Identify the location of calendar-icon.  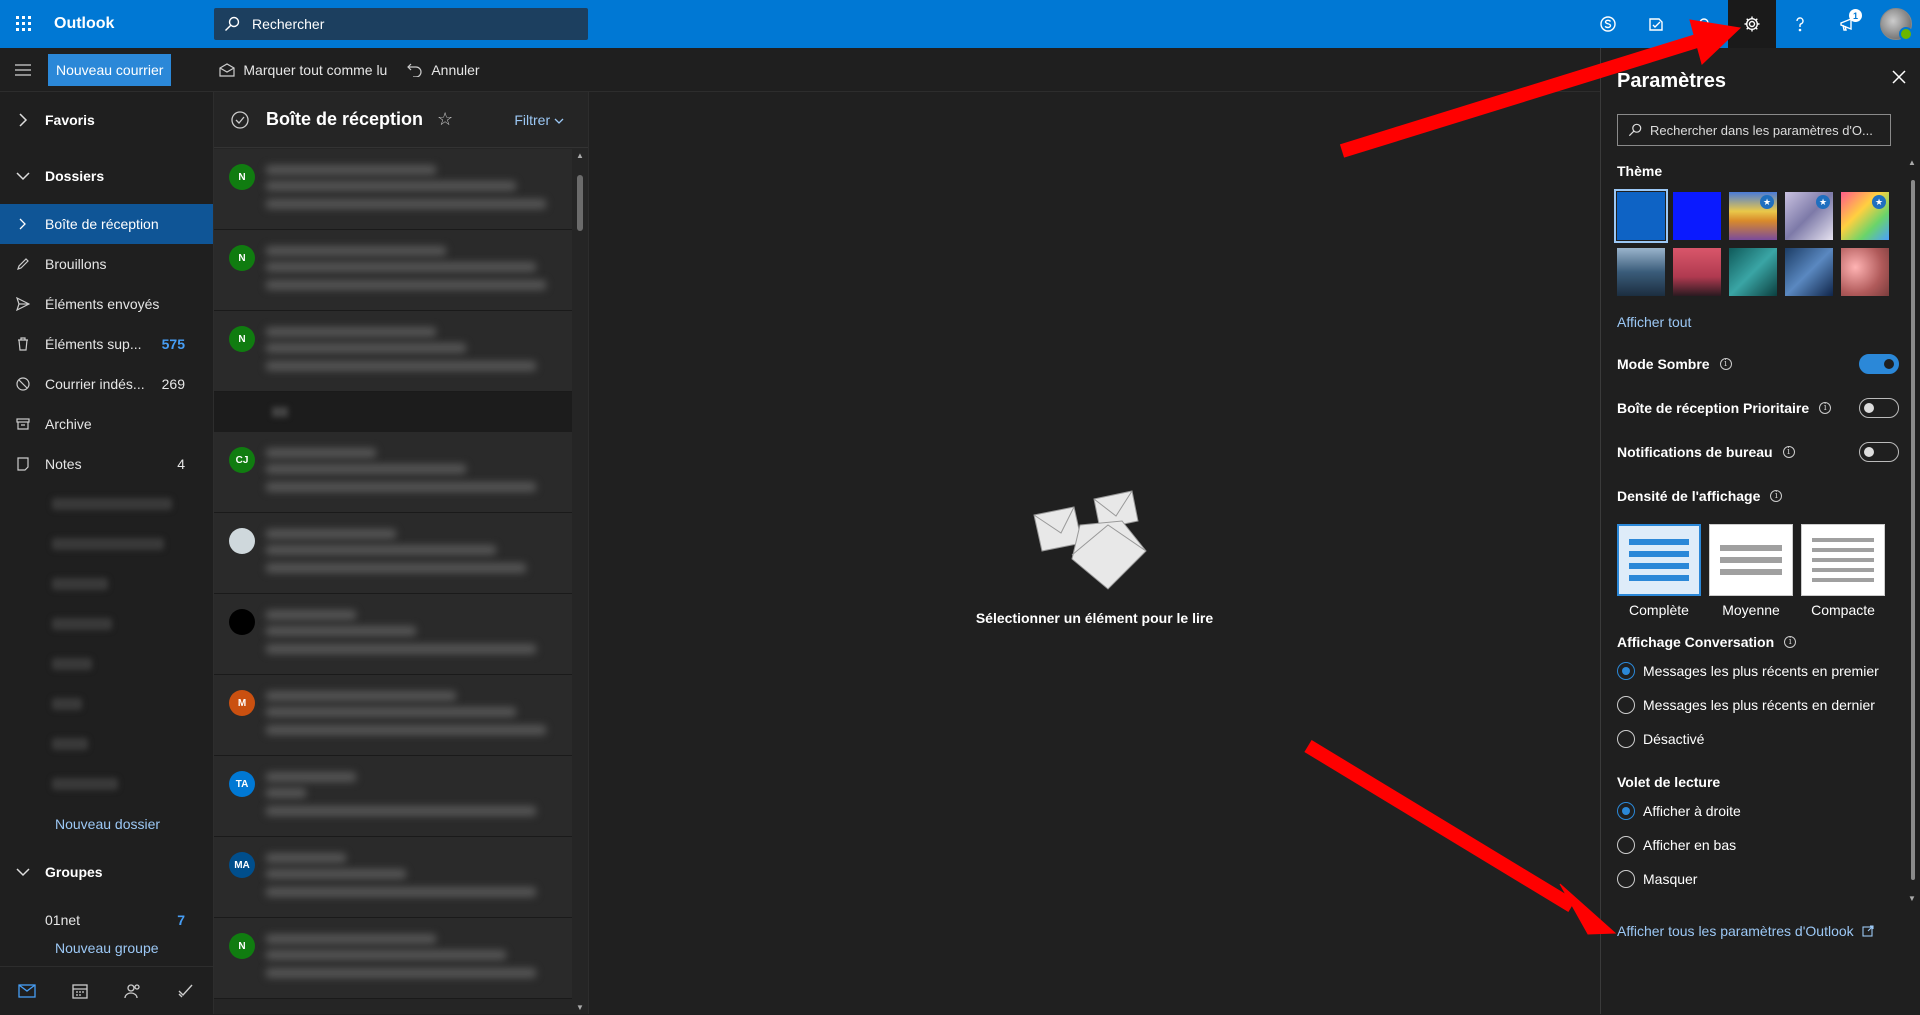
(79, 991).